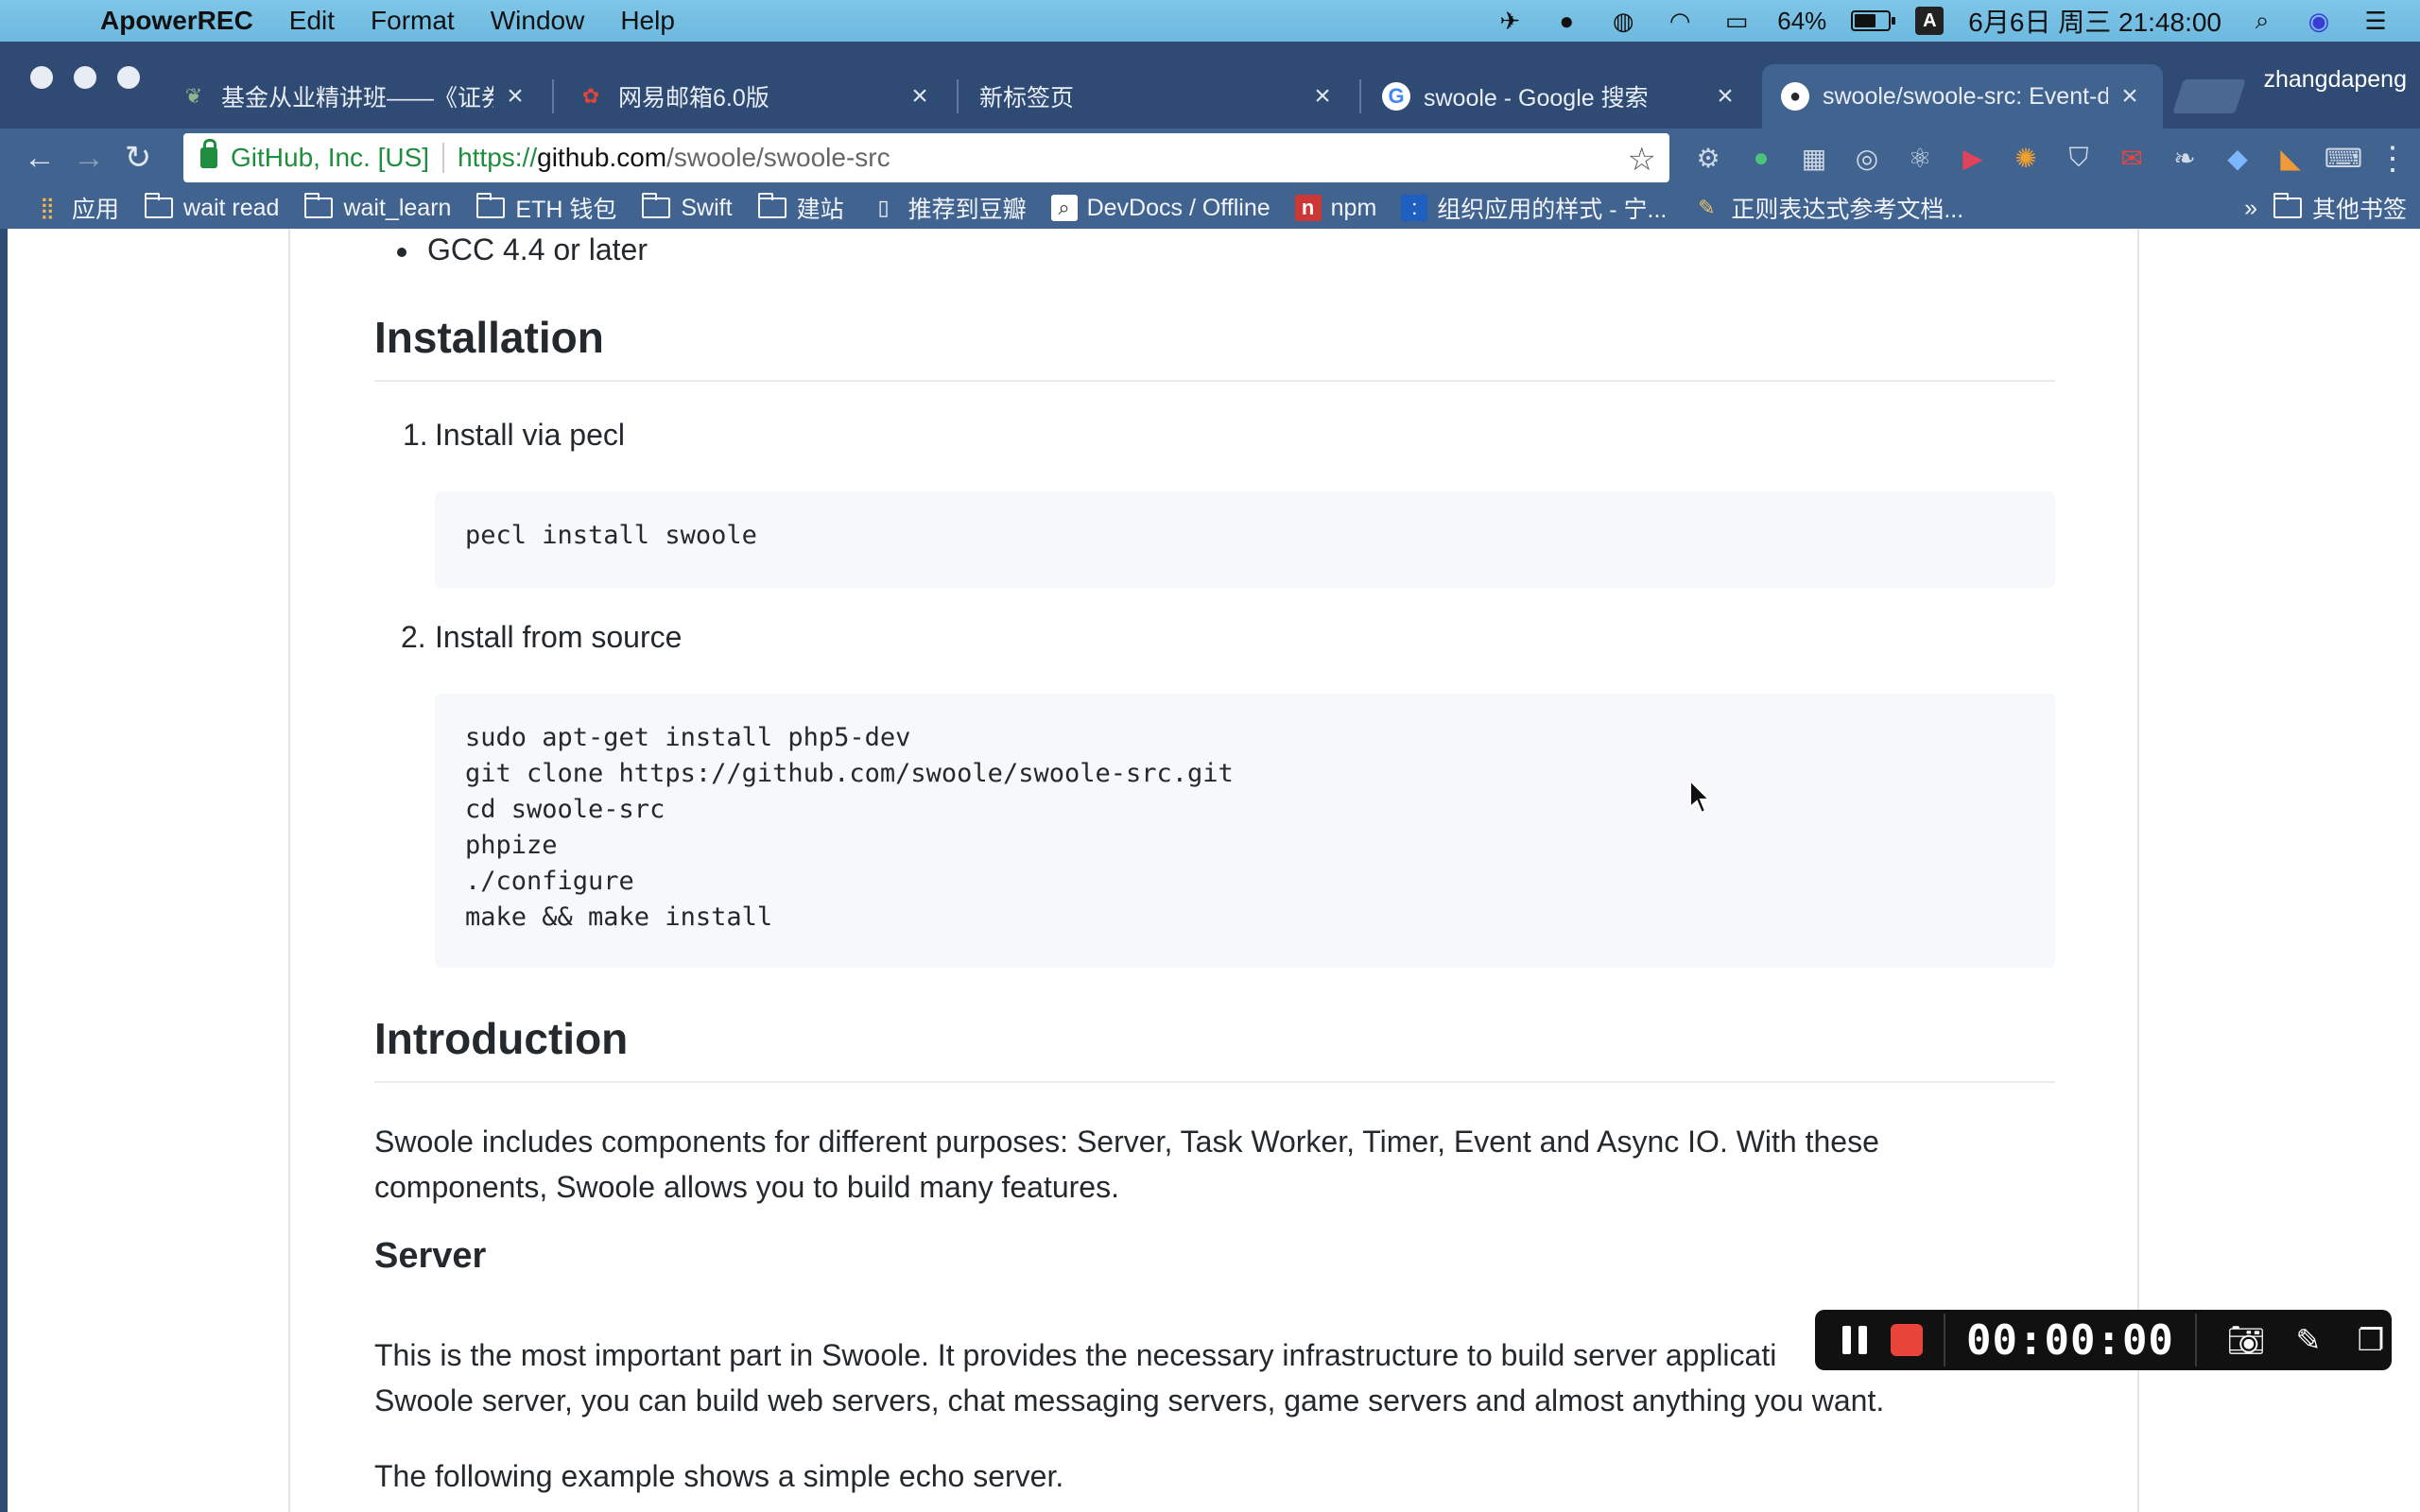 Image resolution: width=2420 pixels, height=1512 pixels. Describe the element at coordinates (1867, 158) in the screenshot. I see `target-extension-icon: ◎` at that location.